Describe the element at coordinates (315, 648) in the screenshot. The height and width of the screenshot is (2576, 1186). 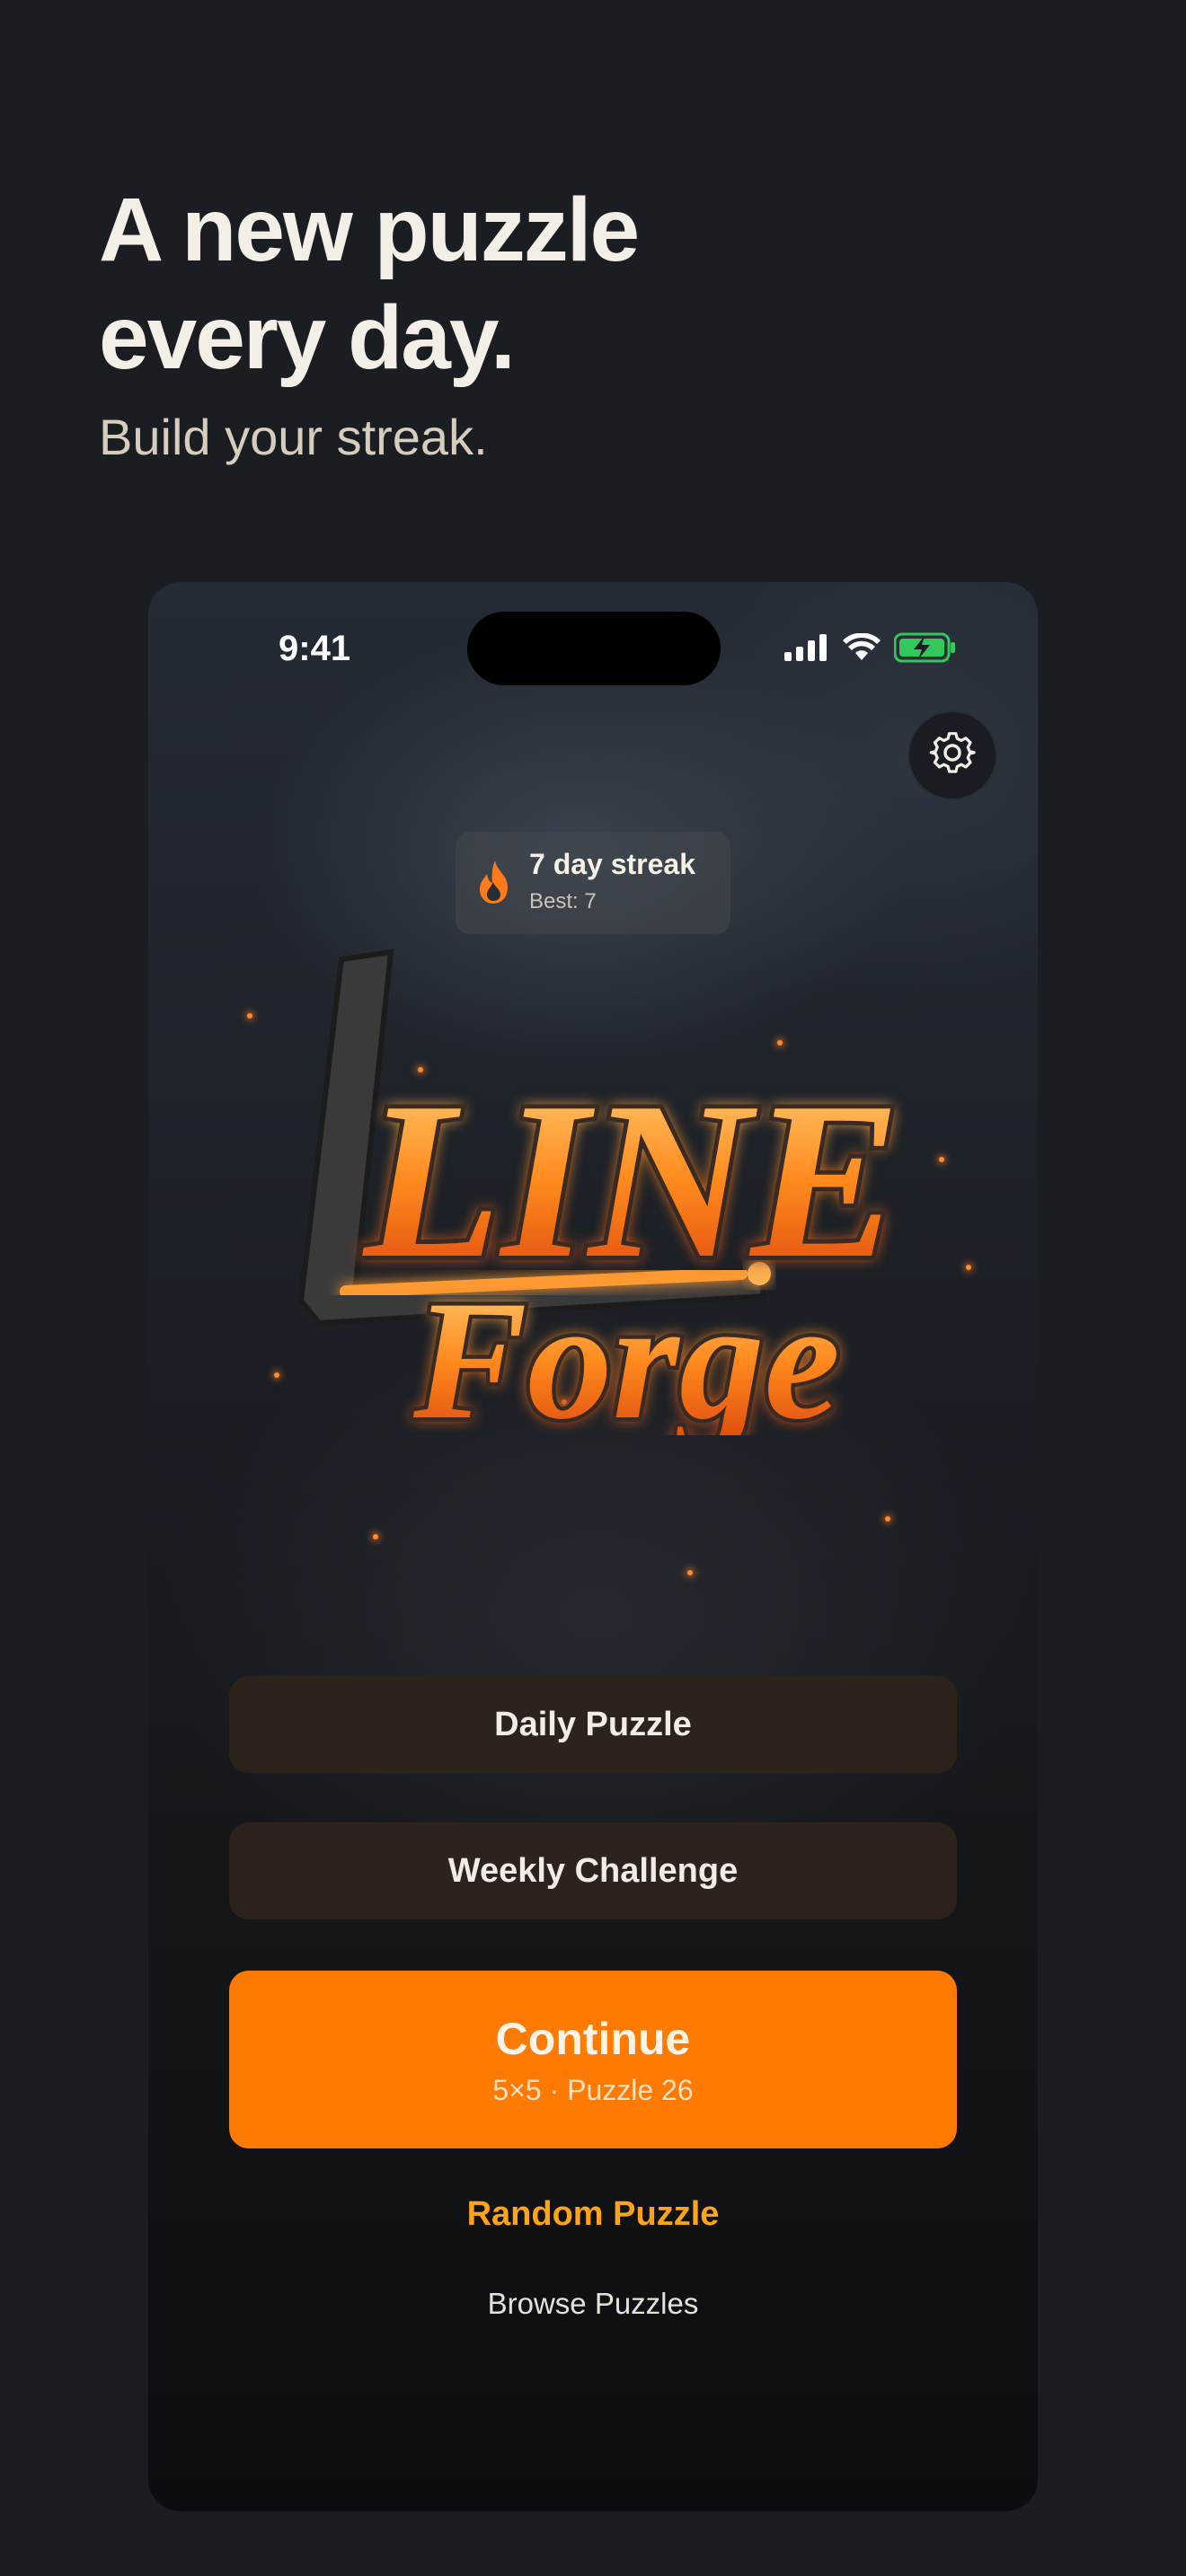
I see `status-time: 9:41` at that location.